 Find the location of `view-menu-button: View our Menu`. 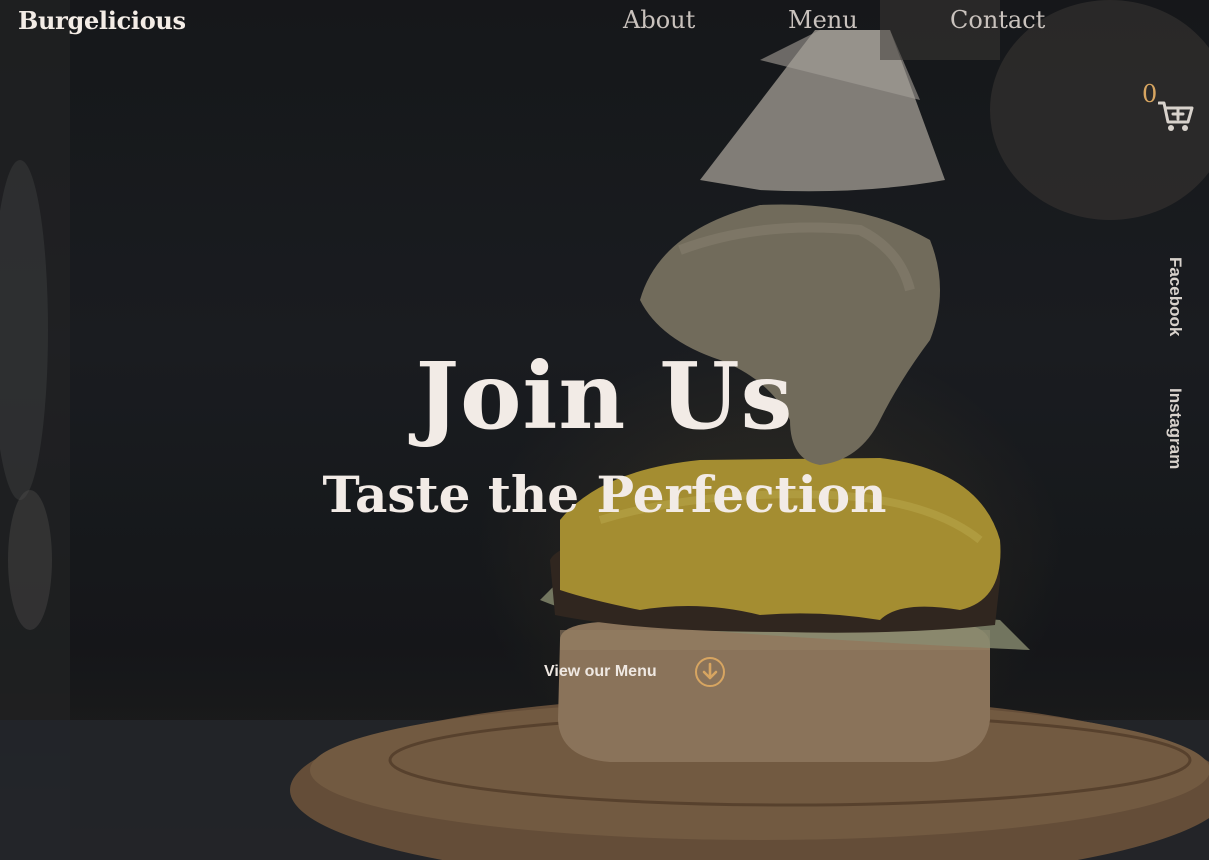

view-menu-button: View our Menu is located at coordinates (635, 672).